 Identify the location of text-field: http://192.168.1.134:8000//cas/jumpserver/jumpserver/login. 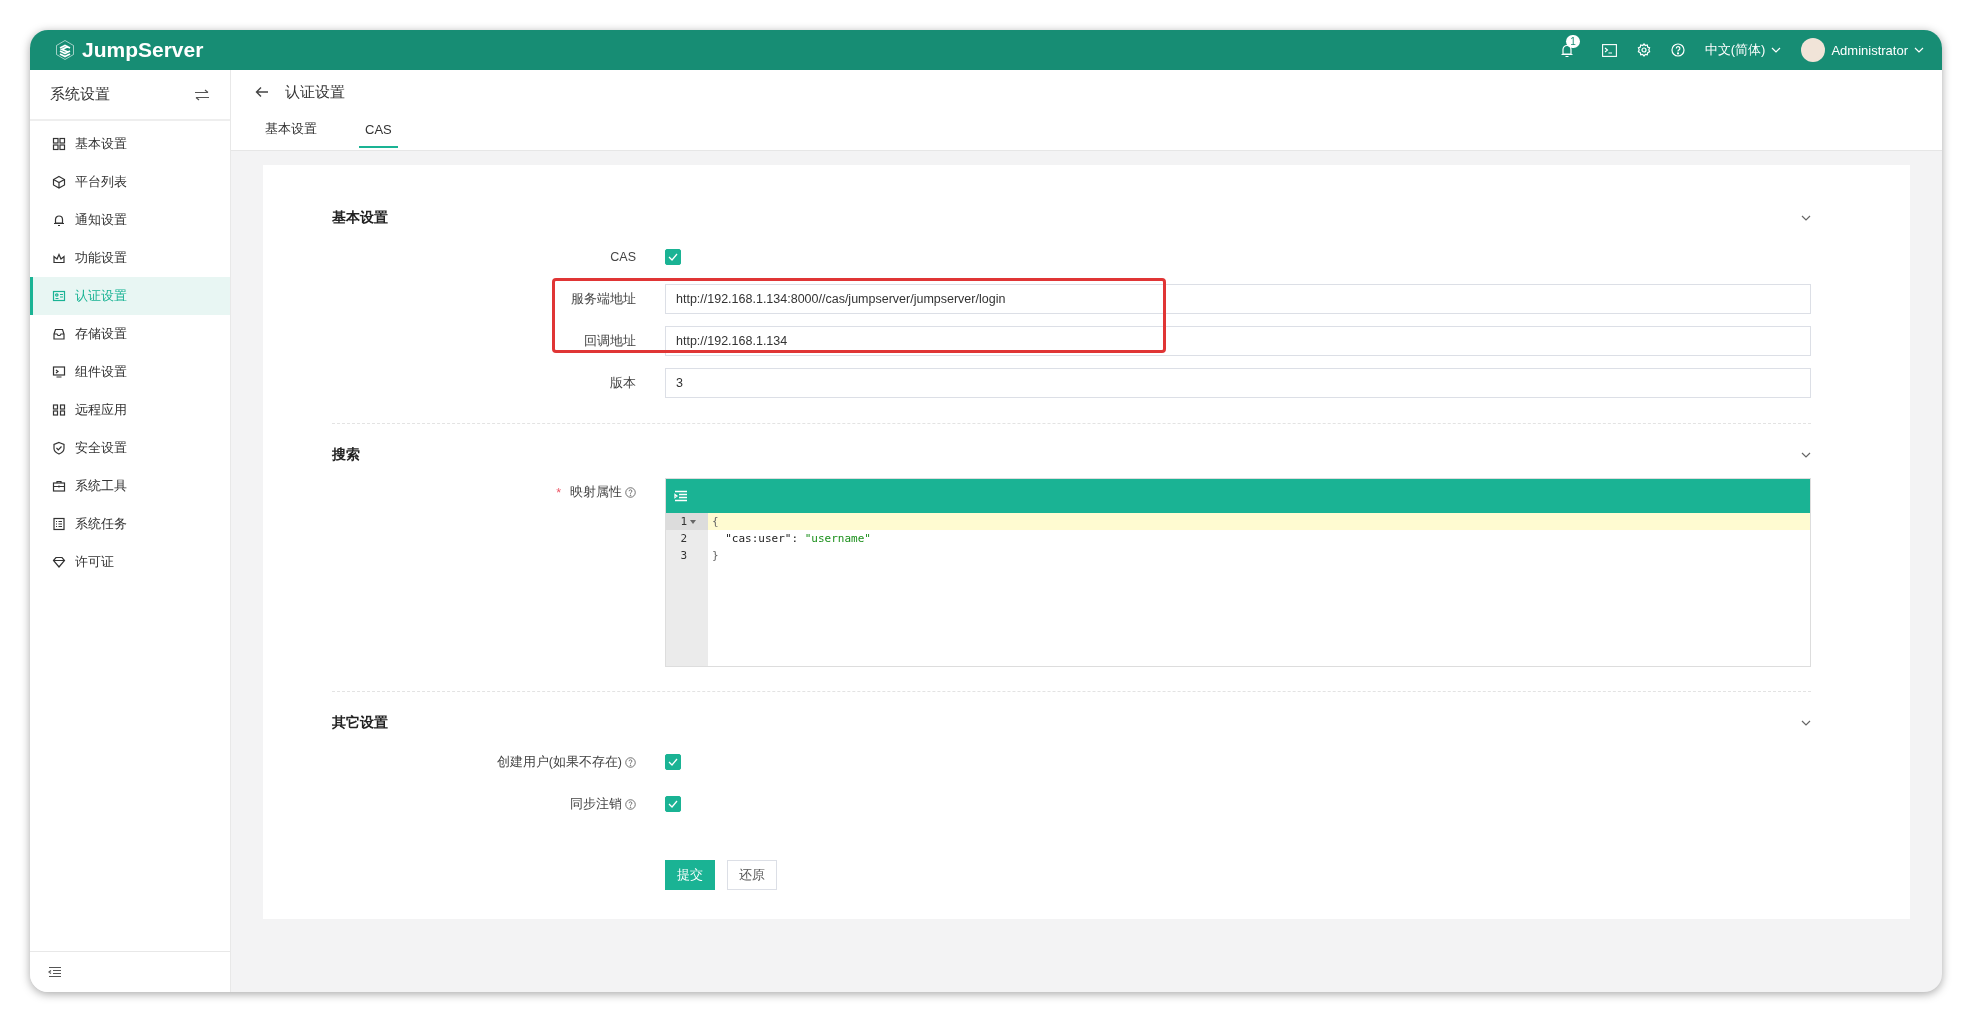
(1238, 299).